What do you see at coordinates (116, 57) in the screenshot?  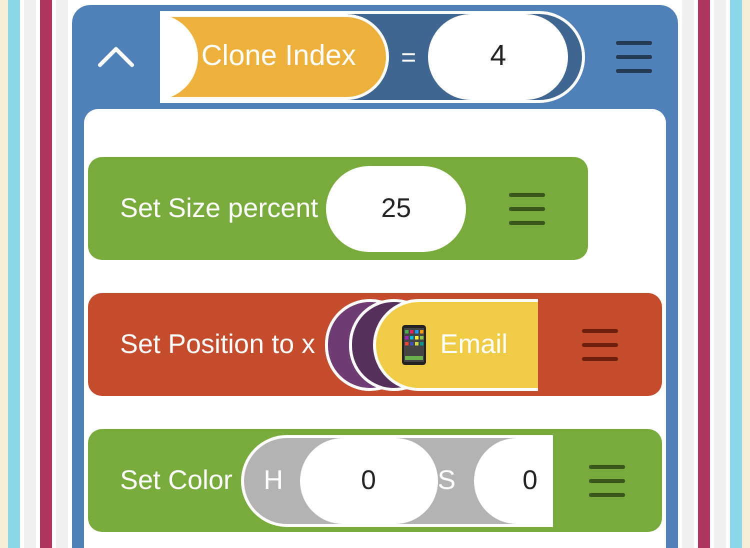 I see `chevron-up-icon` at bounding box center [116, 57].